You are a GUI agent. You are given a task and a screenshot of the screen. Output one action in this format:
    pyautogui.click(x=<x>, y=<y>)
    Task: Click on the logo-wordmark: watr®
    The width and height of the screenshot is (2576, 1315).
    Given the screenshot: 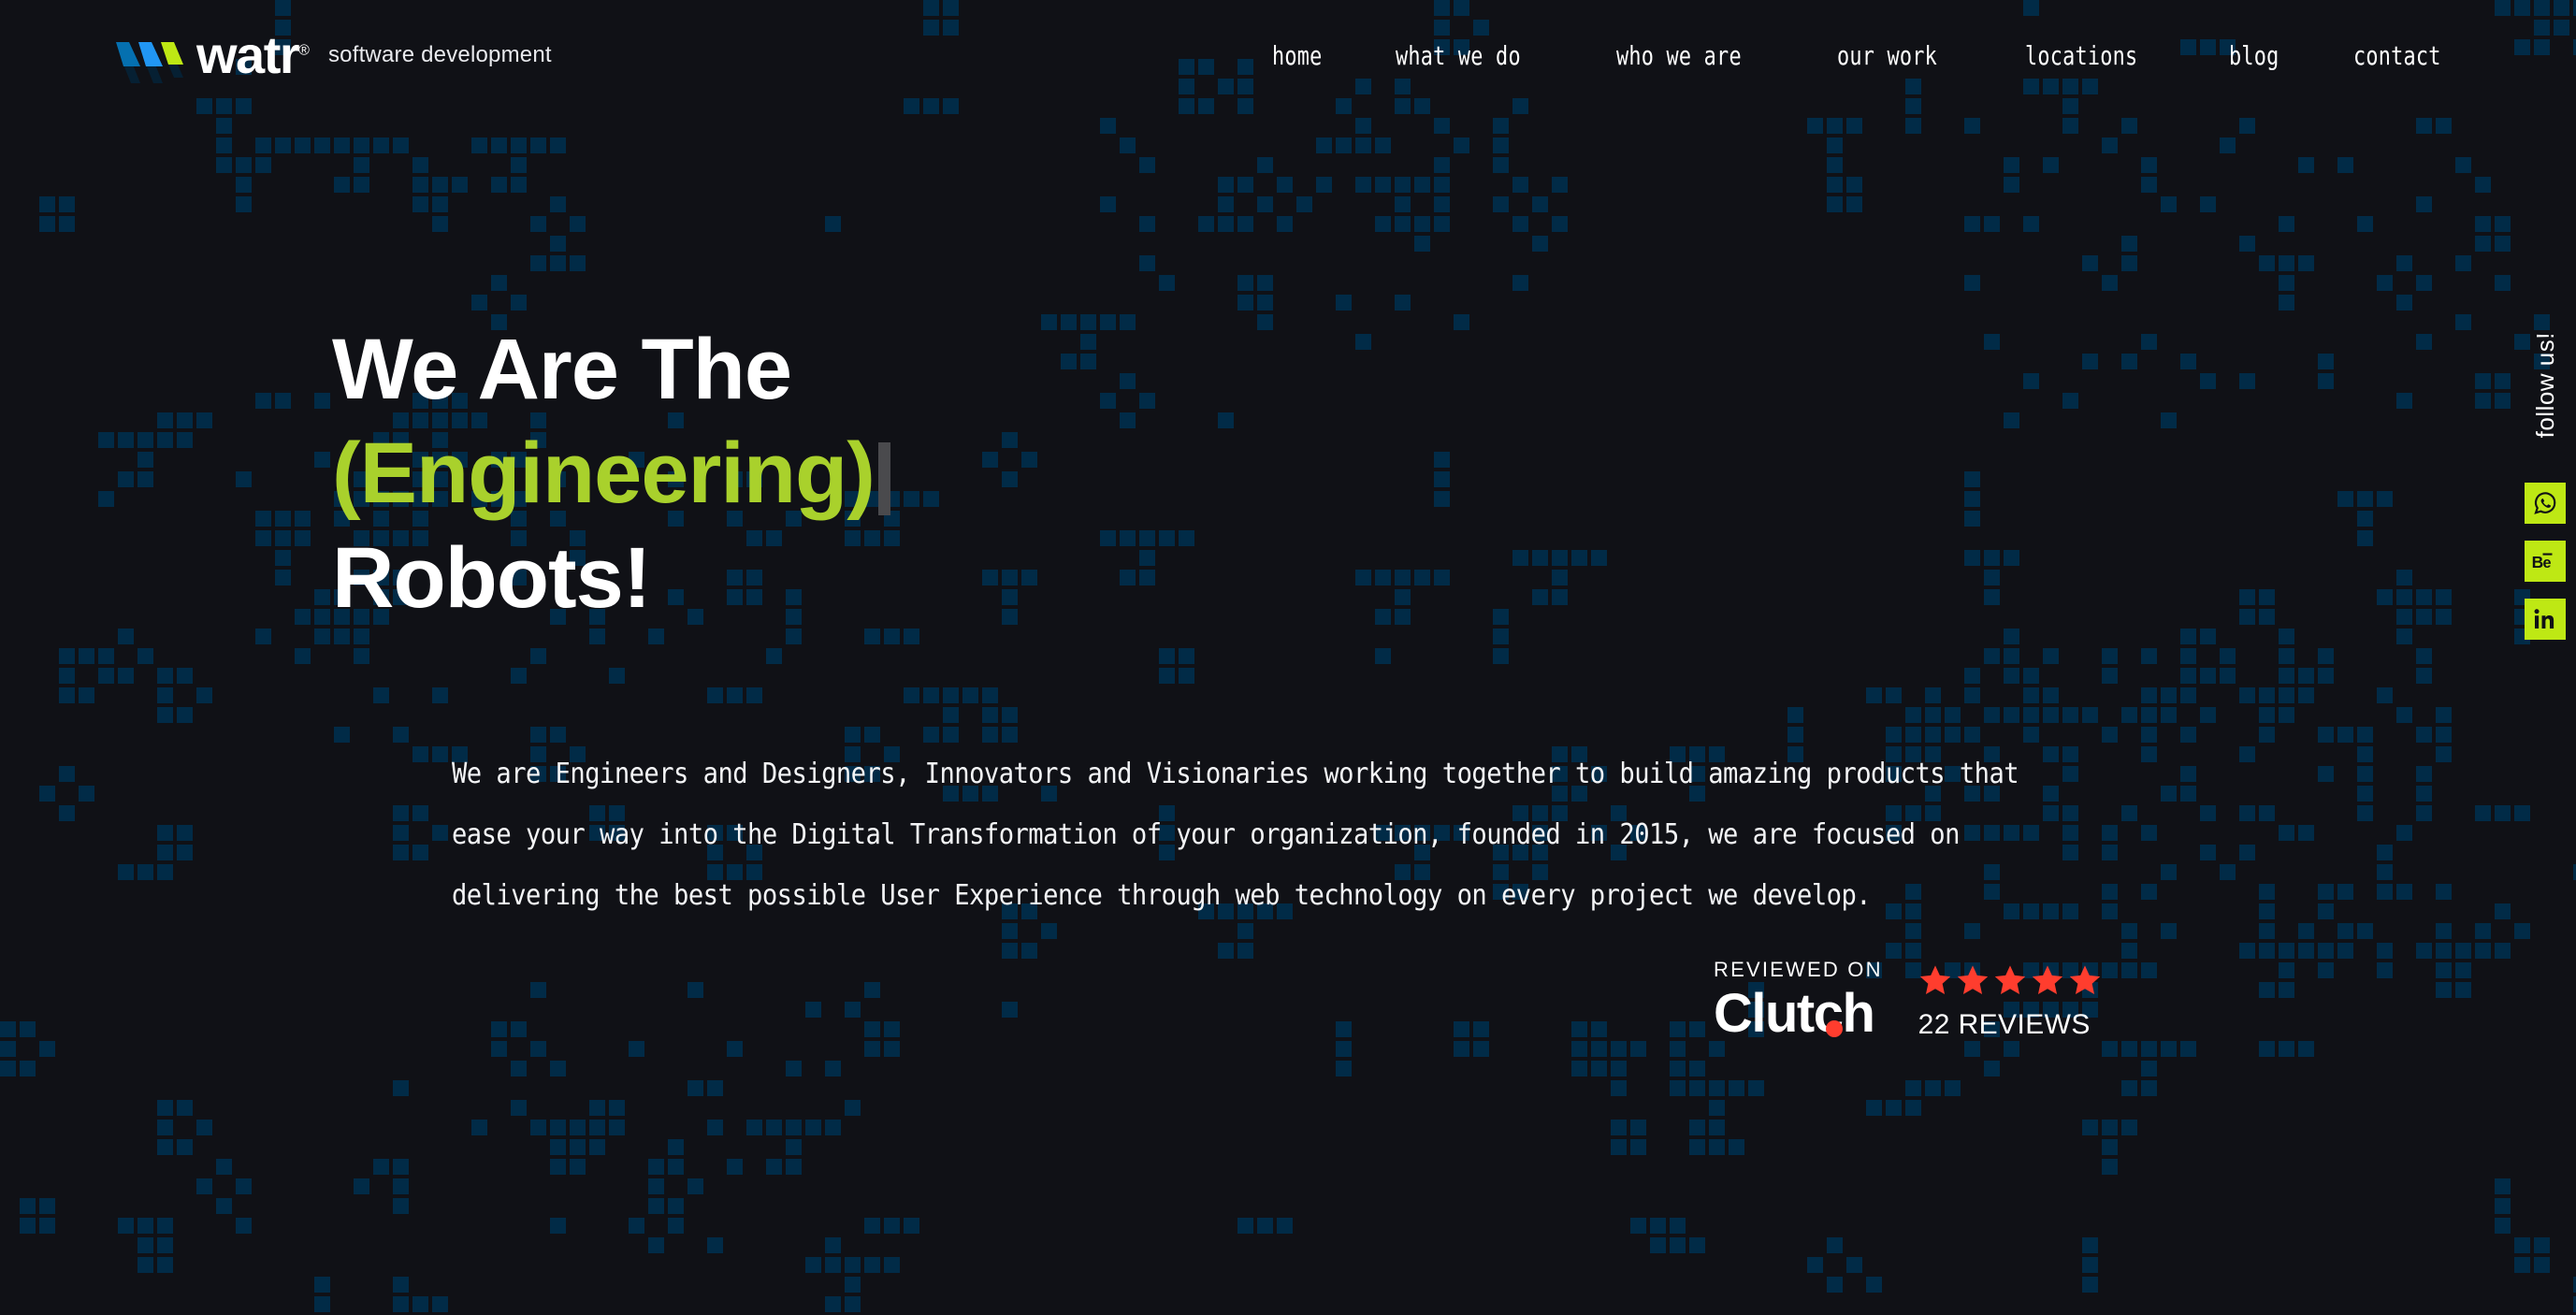 What is the action you would take?
    pyautogui.click(x=253, y=55)
    